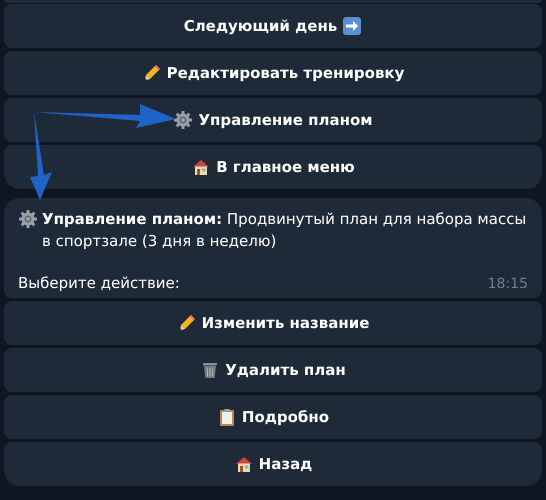 This screenshot has height=500, width=546. What do you see at coordinates (273, 73) in the screenshot?
I see `keyboard-button: Редактировать тренировку` at bounding box center [273, 73].